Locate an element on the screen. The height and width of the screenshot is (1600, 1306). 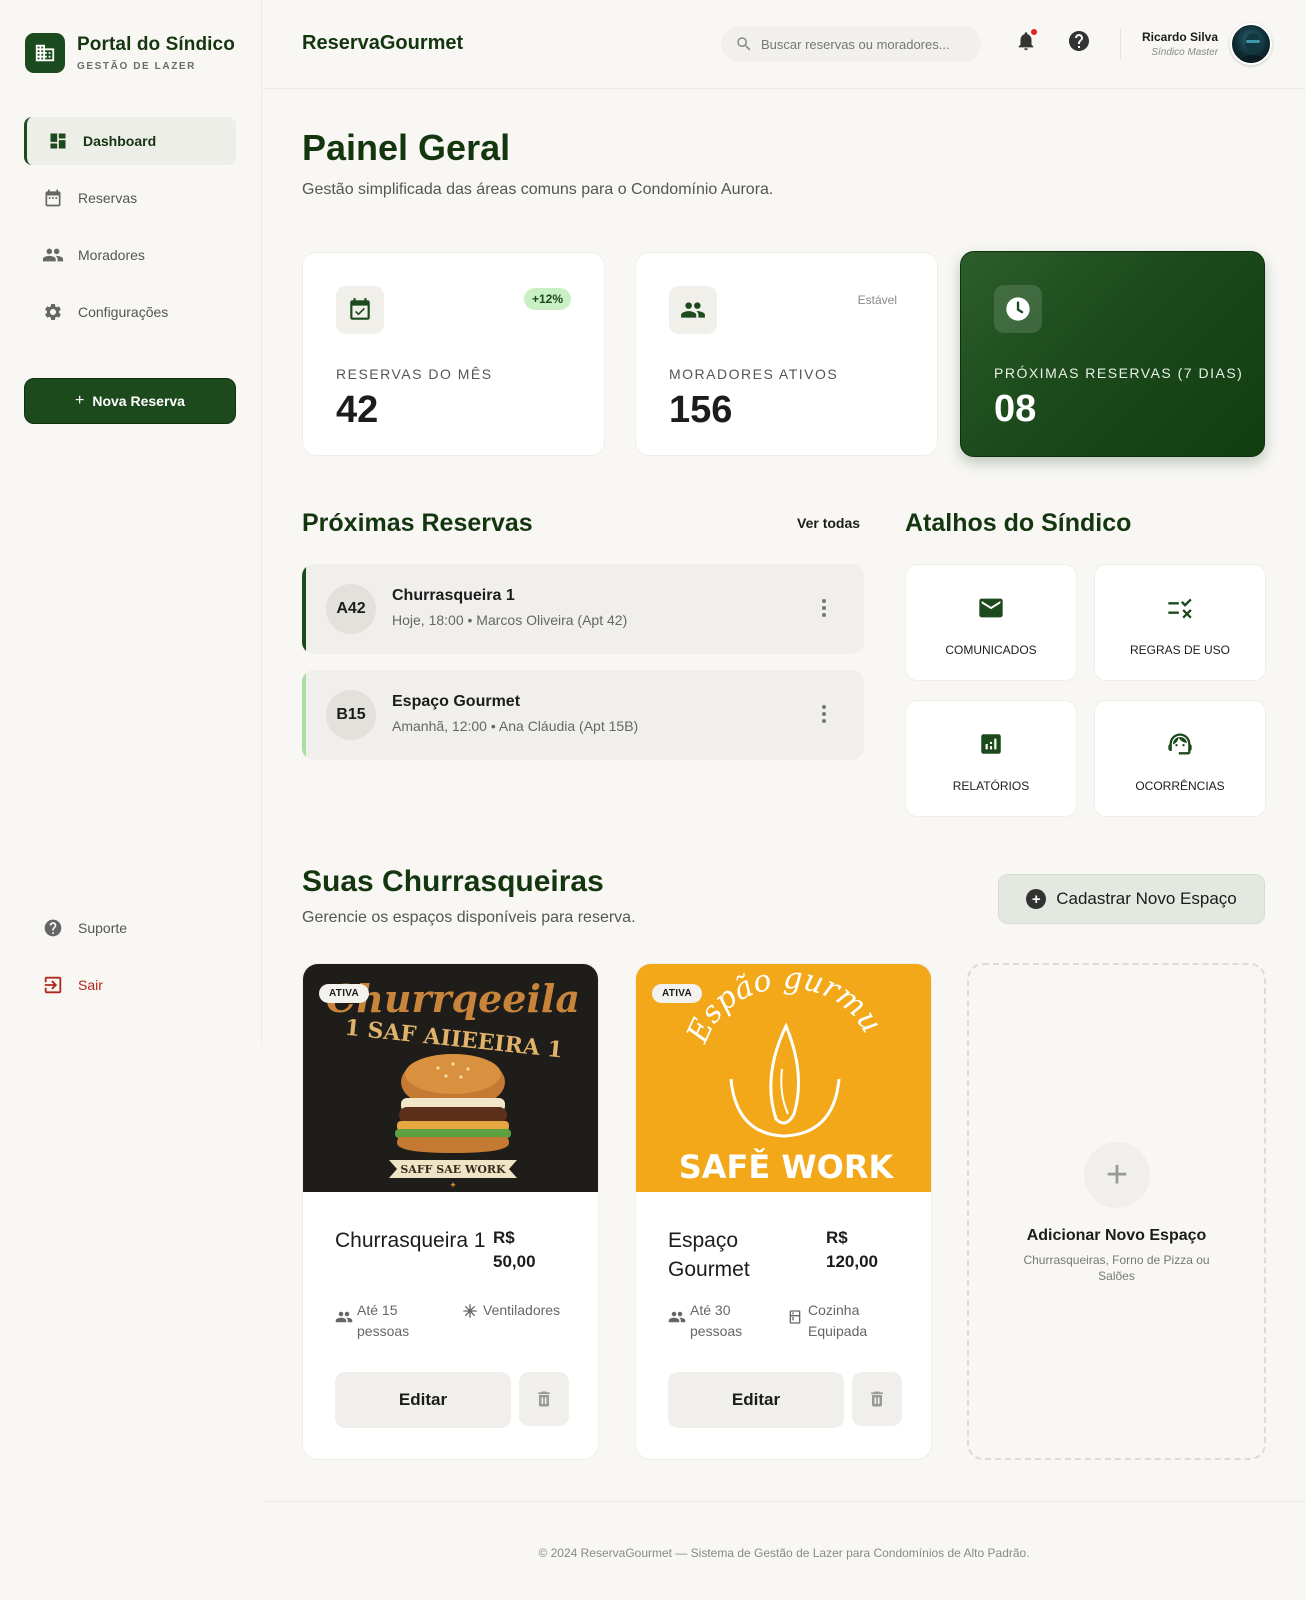
calendar-check-icon is located at coordinates (360, 310).